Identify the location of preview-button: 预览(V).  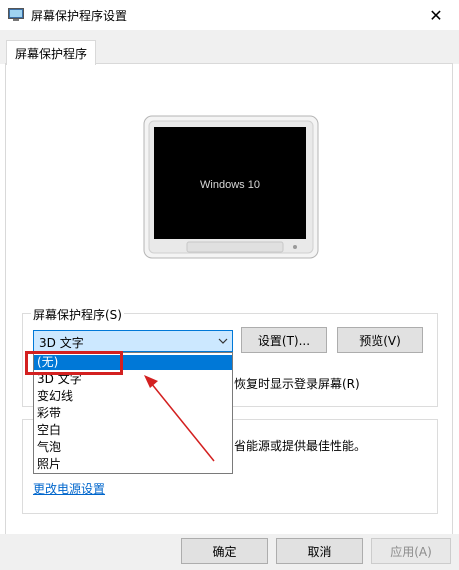
(380, 340).